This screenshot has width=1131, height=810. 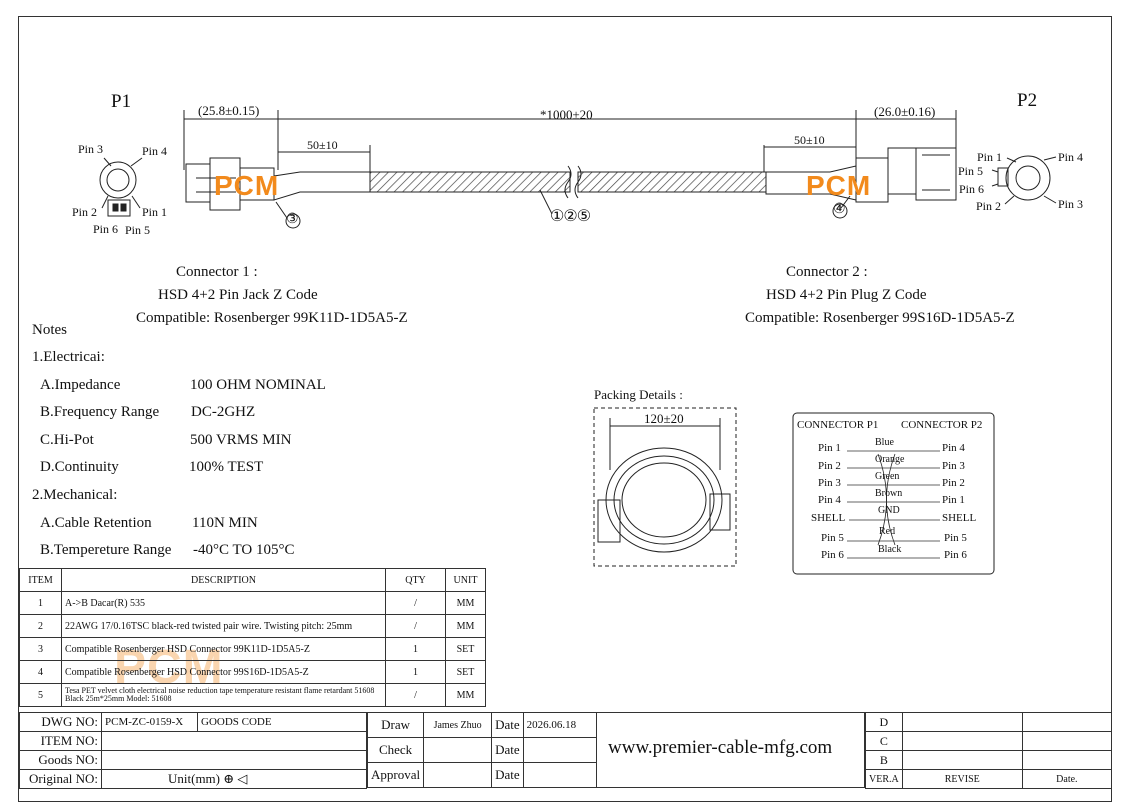 I want to click on bom-header-desc: DESCRIPTION, so click(x=223, y=580).